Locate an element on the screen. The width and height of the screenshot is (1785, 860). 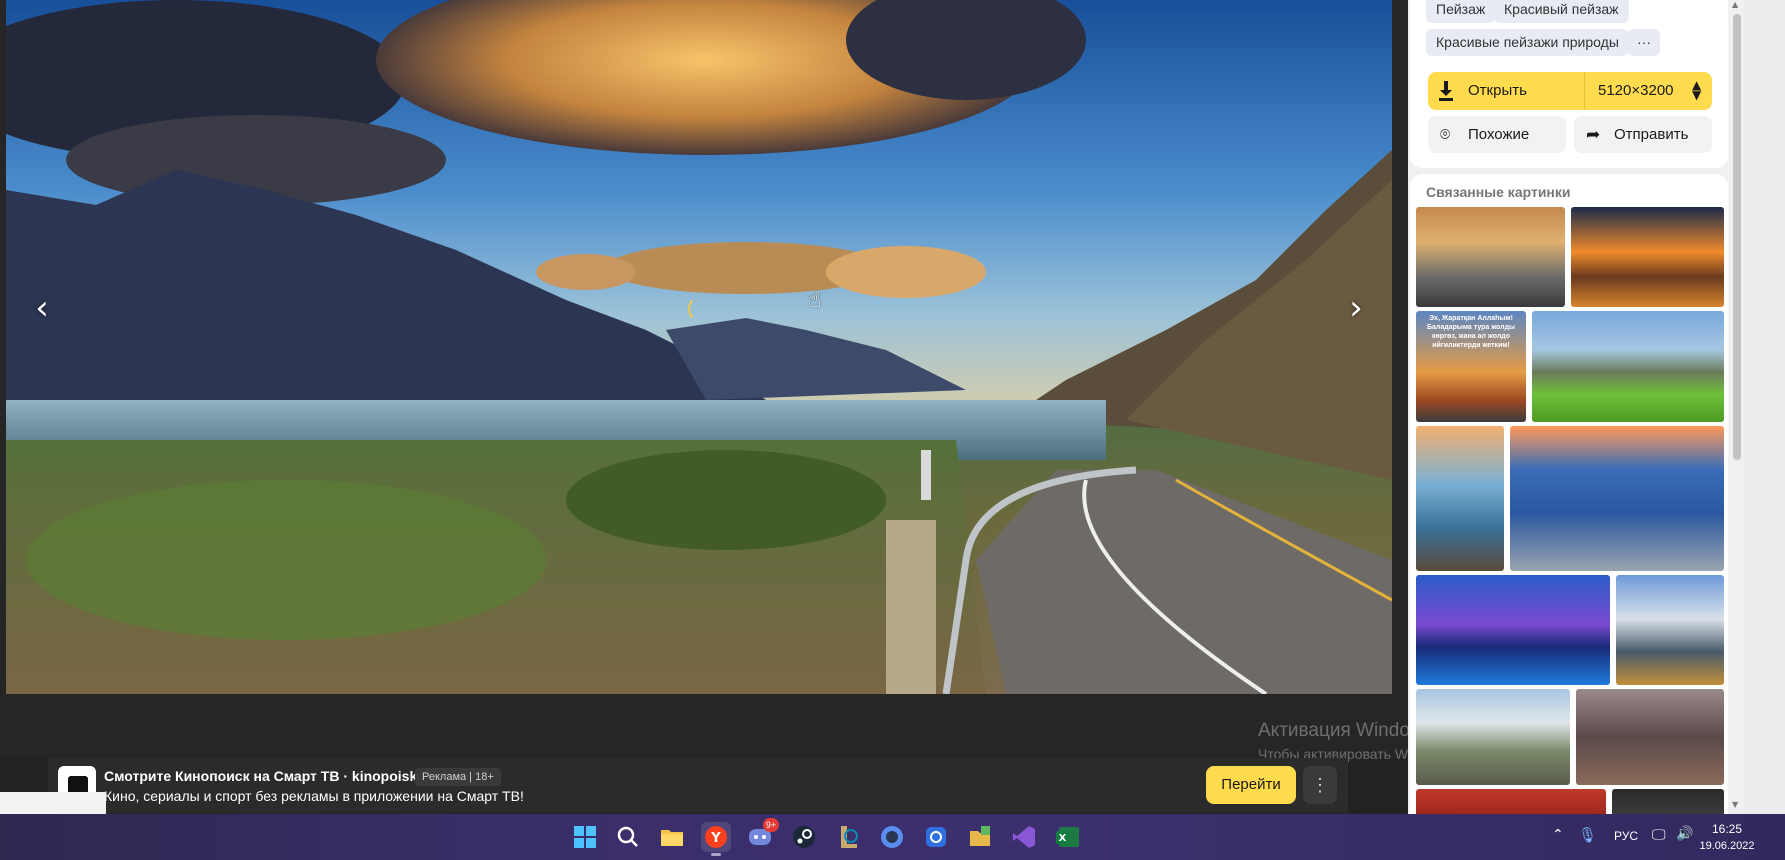
files-icon is located at coordinates (980, 837).